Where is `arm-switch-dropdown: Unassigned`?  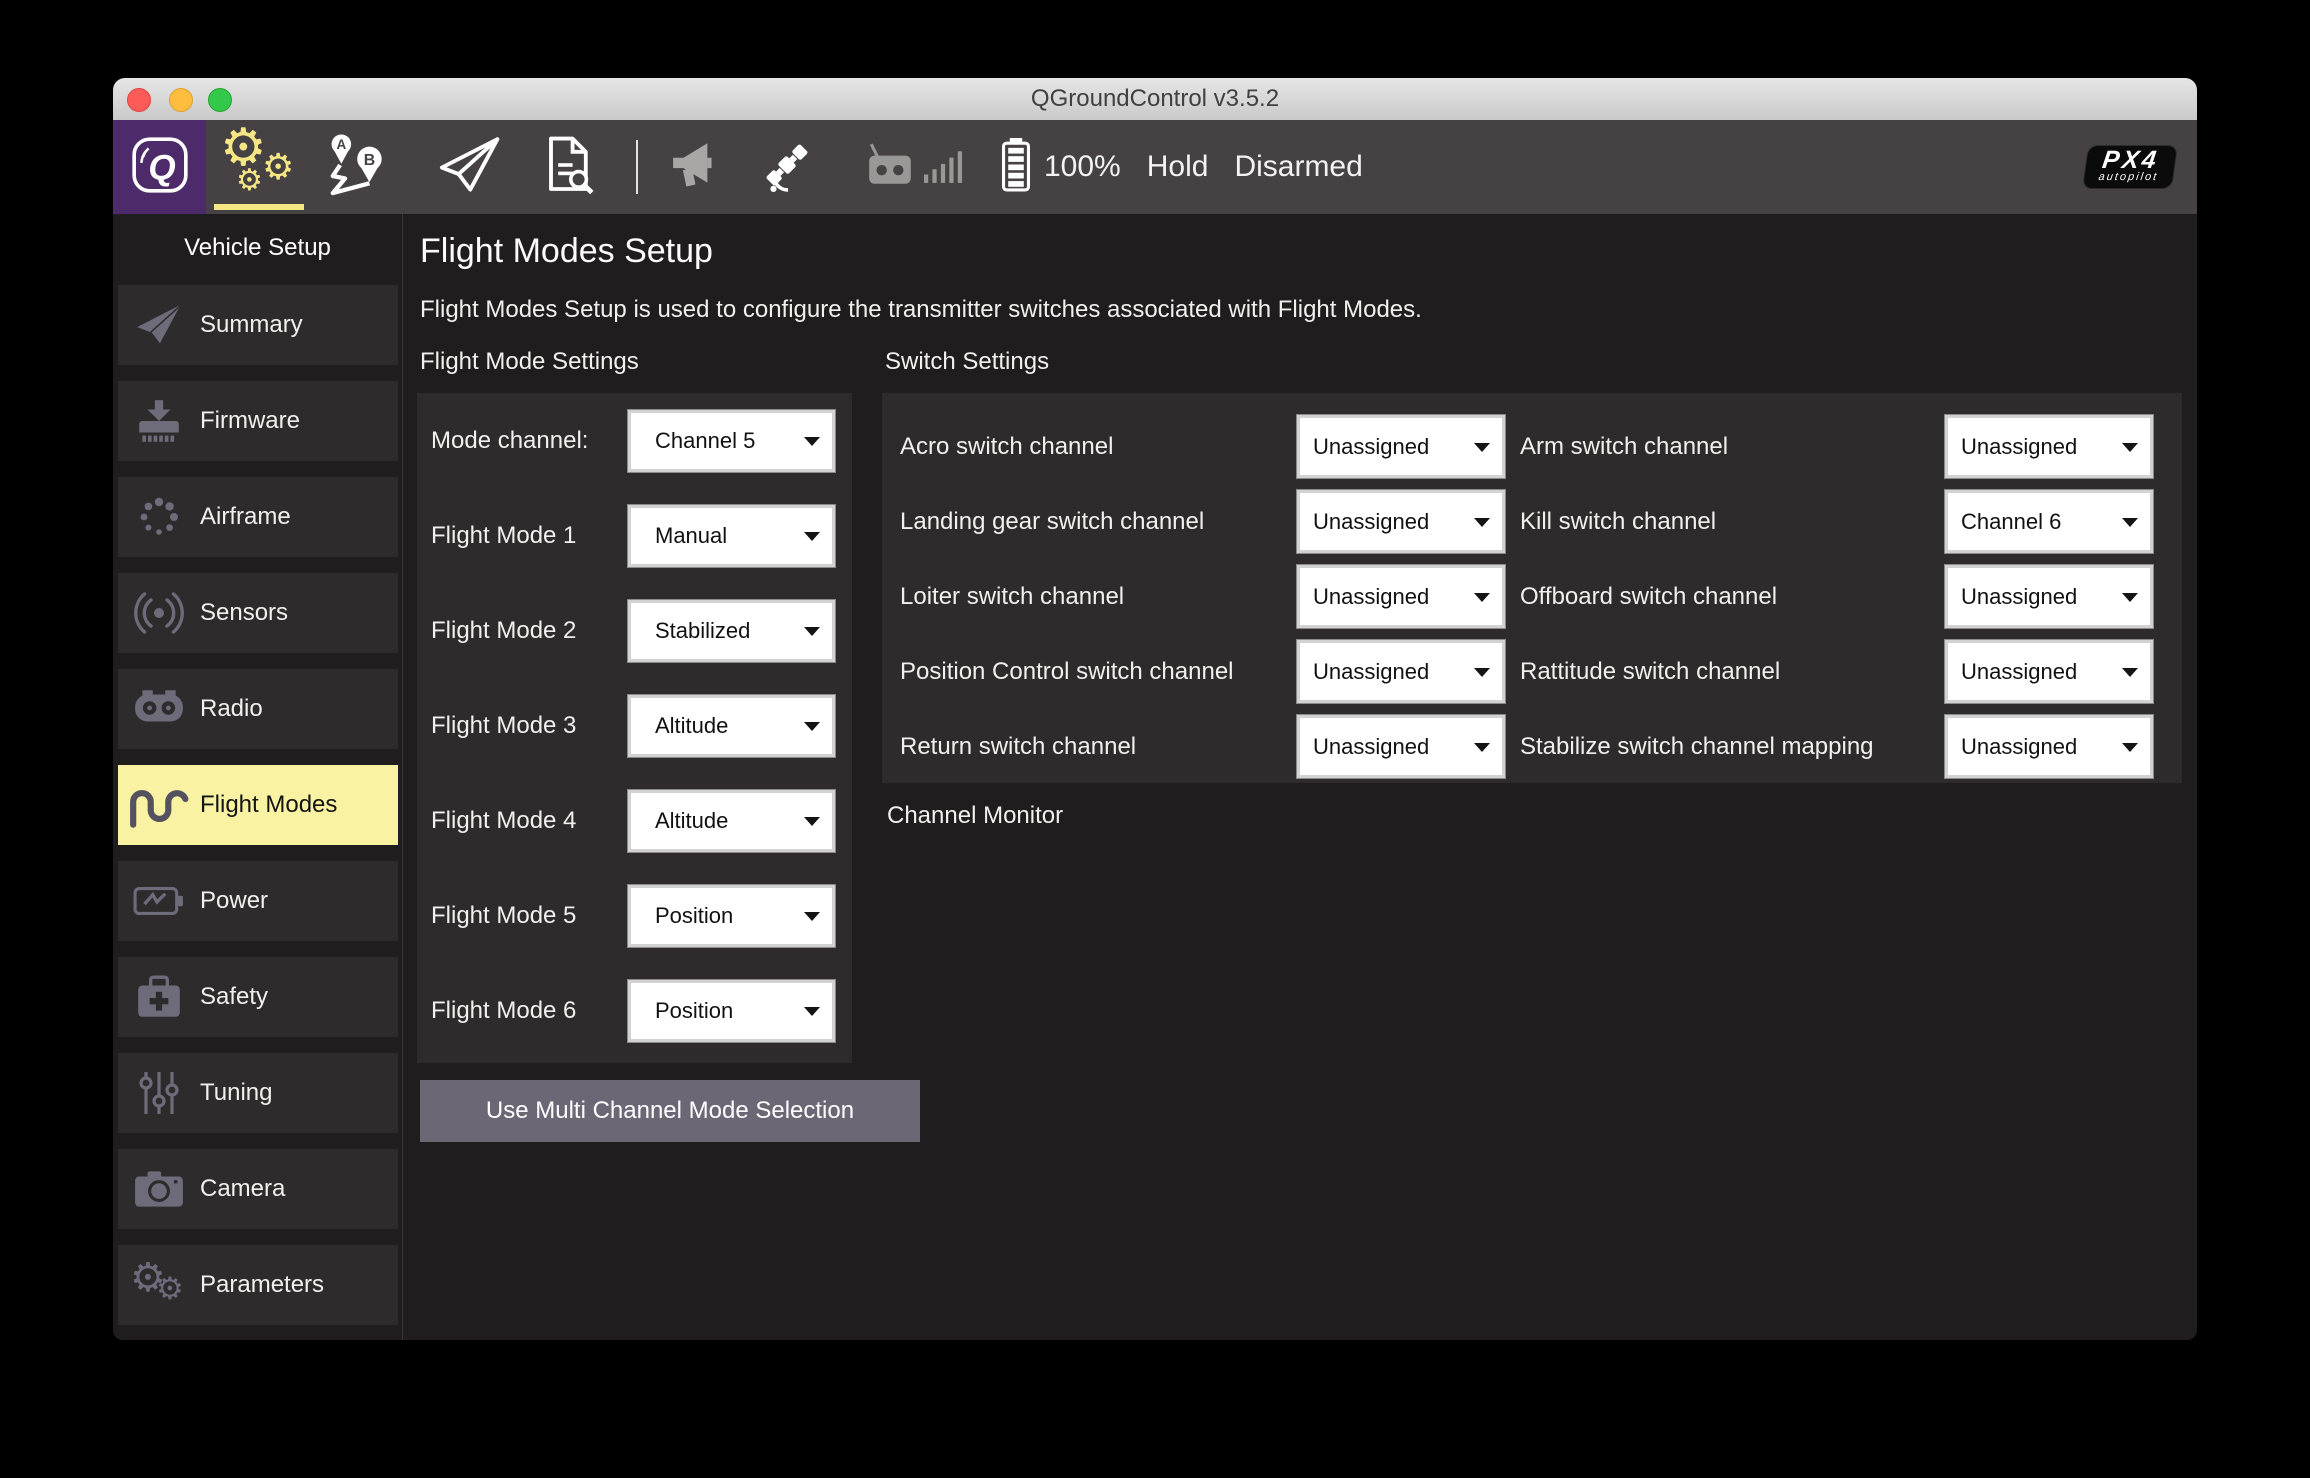 arm-switch-dropdown: Unassigned is located at coordinates (2049, 446).